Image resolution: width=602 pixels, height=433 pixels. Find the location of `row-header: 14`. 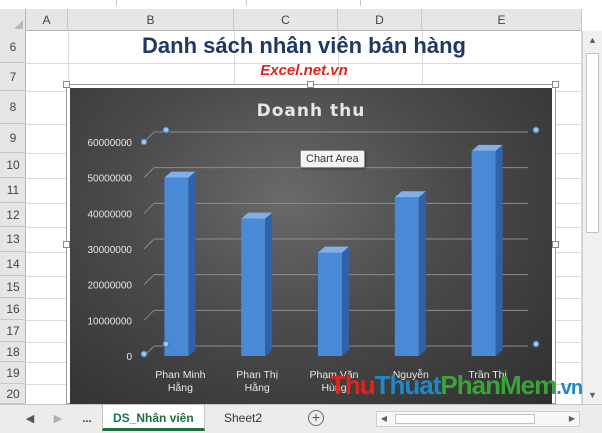

row-header: 14 is located at coordinates (13, 264).